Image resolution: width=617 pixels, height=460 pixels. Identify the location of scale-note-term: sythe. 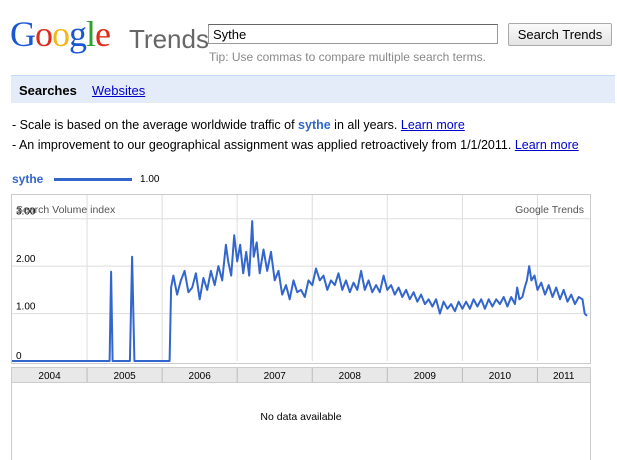
(314, 125).